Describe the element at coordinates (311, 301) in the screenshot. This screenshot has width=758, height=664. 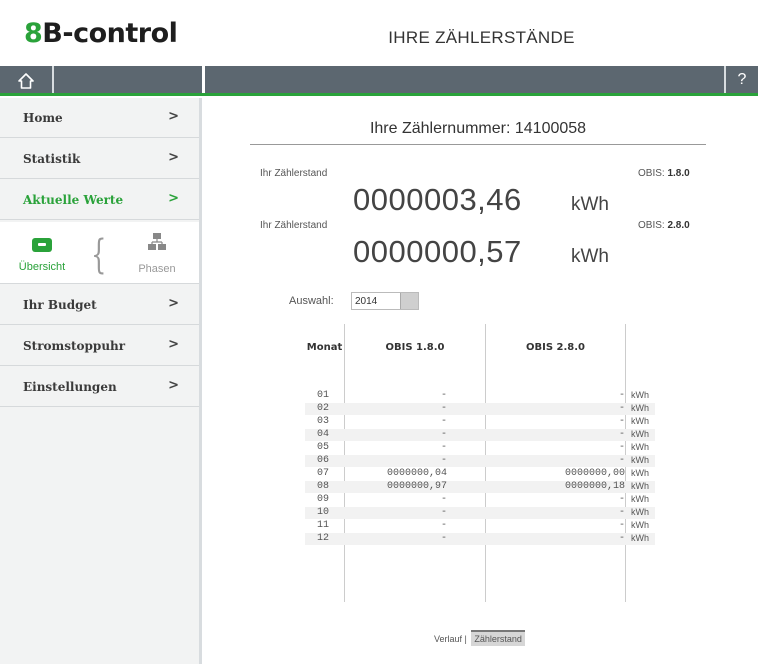
I see `year-select-label: Auswahl:` at that location.